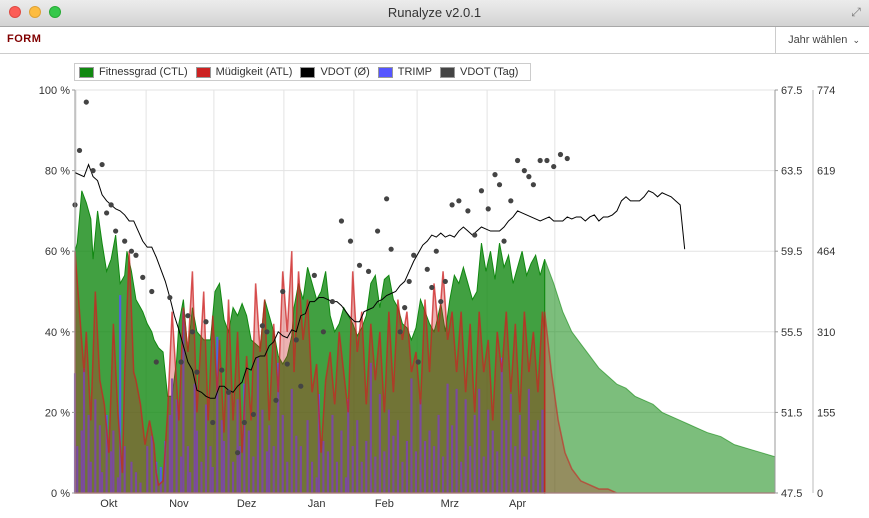 Image resolution: width=869 pixels, height=518 pixels. What do you see at coordinates (384, 504) in the screenshot?
I see `x-tick-label: Feb` at bounding box center [384, 504].